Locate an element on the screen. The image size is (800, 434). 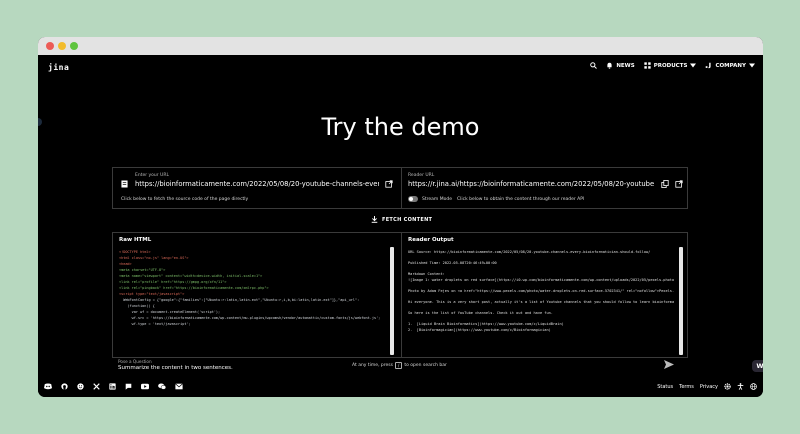
url-label: Enter your URL is located at coordinates (152, 175).